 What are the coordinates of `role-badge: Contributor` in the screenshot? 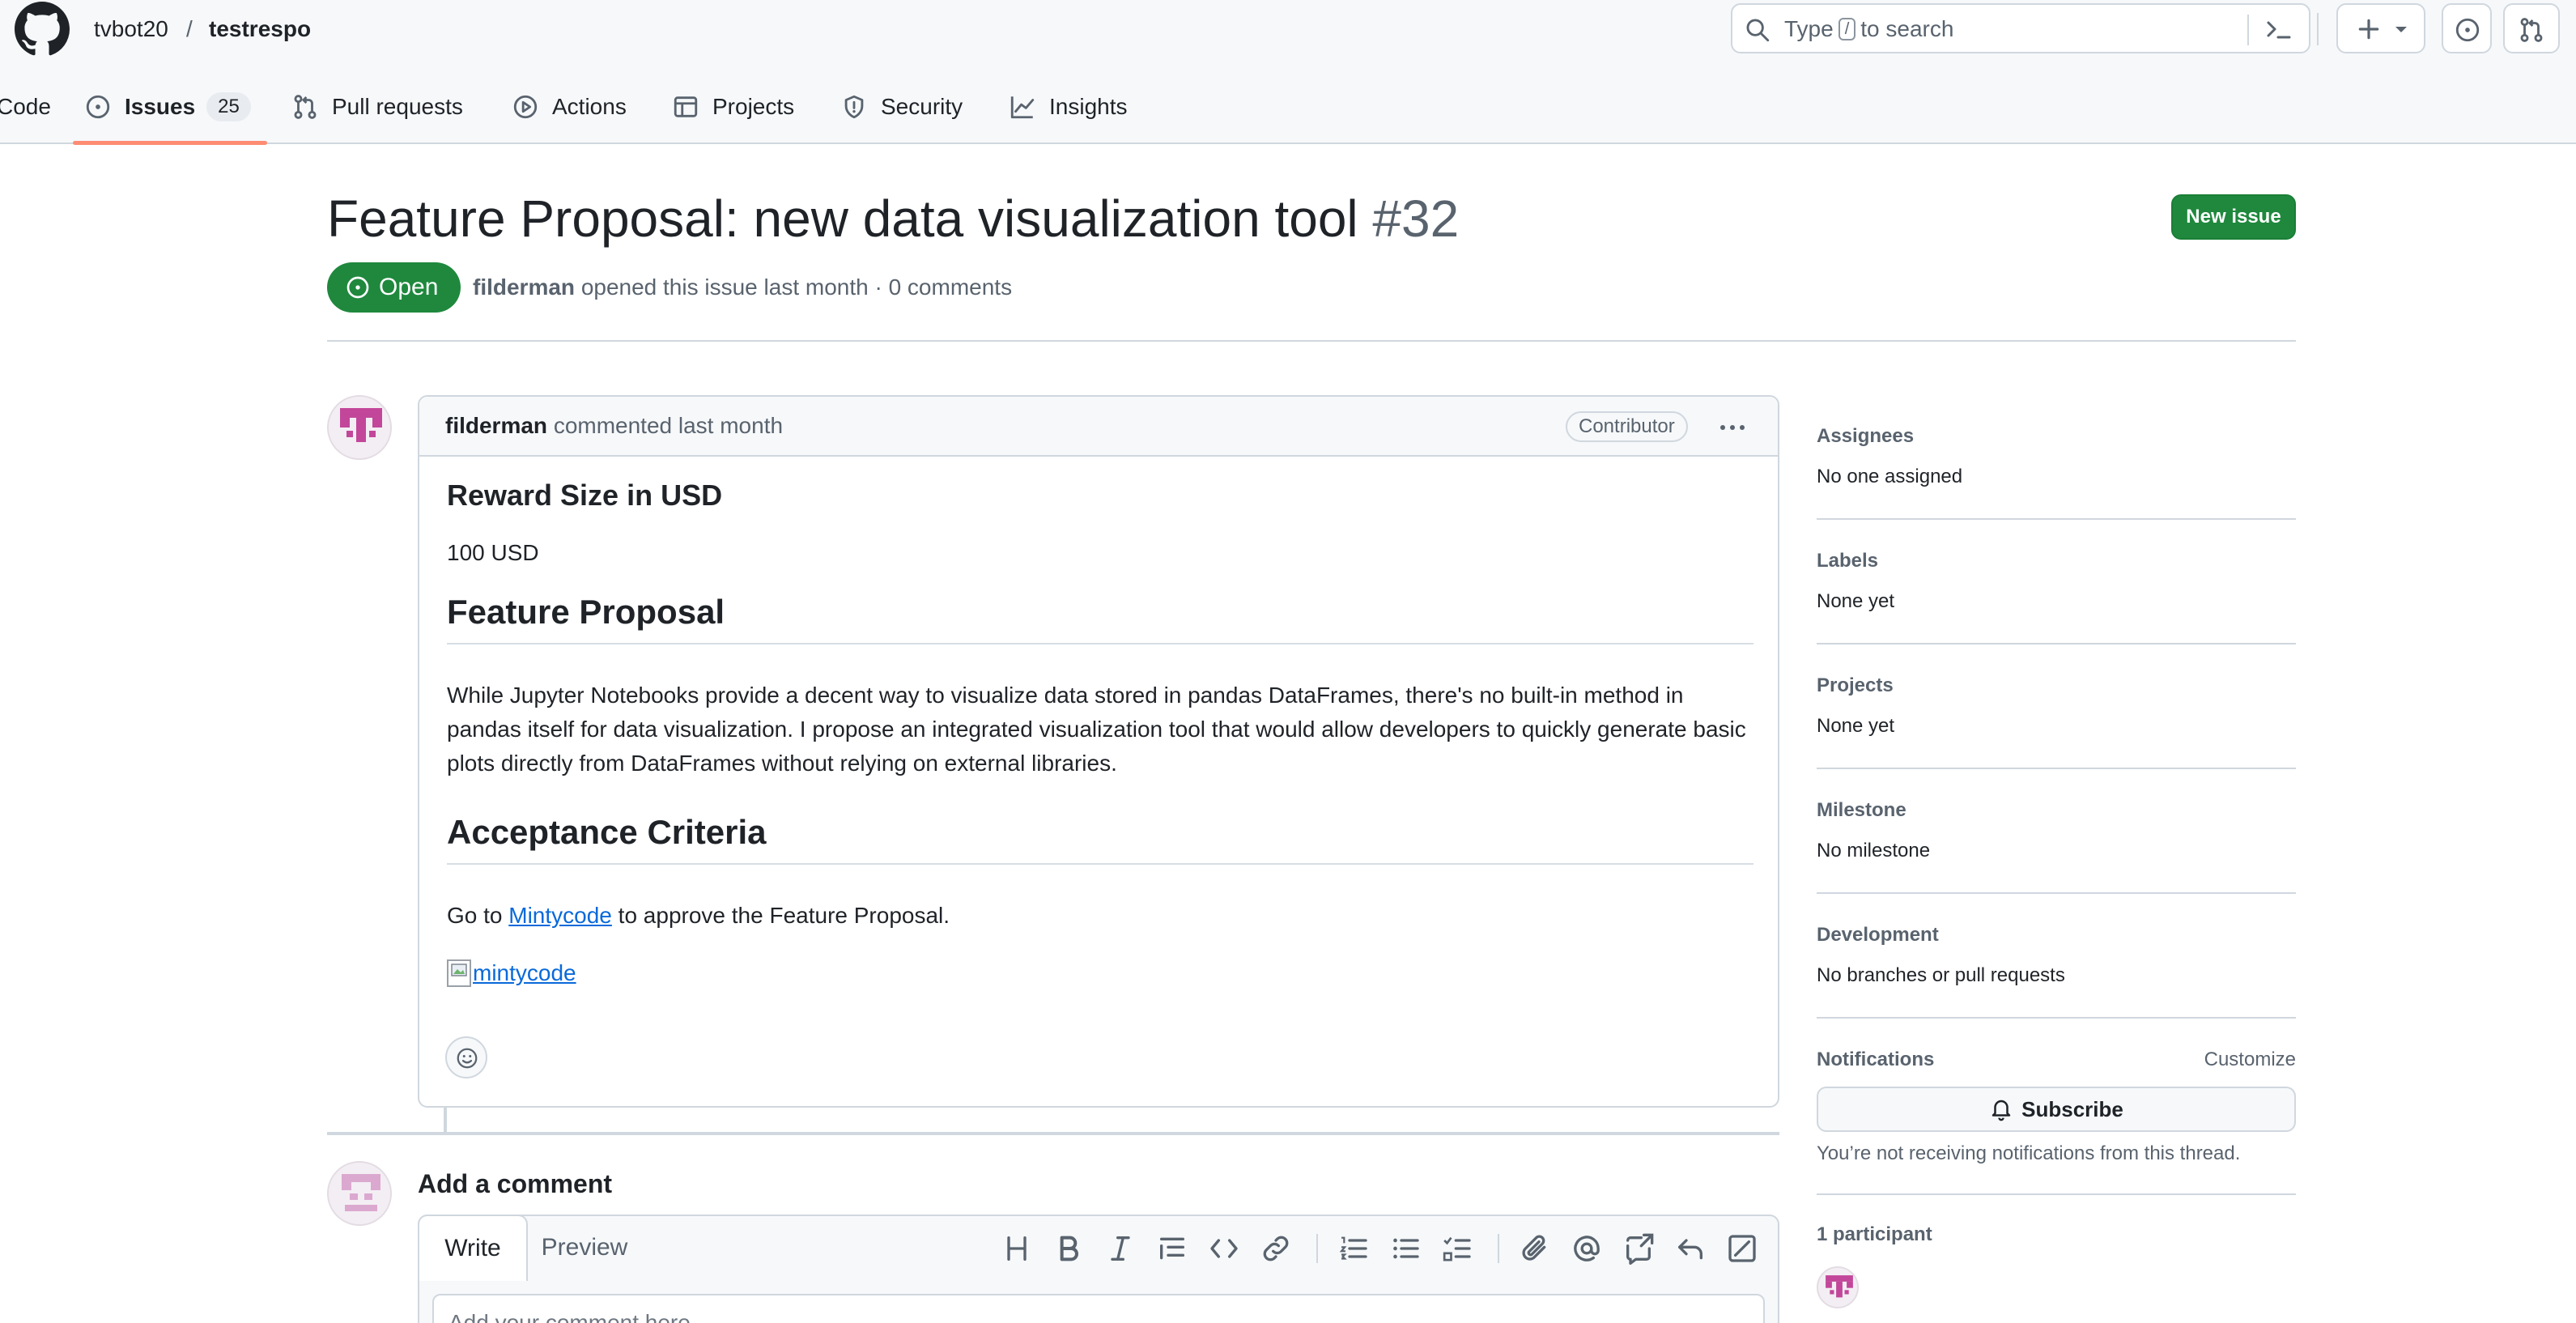 It's located at (1627, 426).